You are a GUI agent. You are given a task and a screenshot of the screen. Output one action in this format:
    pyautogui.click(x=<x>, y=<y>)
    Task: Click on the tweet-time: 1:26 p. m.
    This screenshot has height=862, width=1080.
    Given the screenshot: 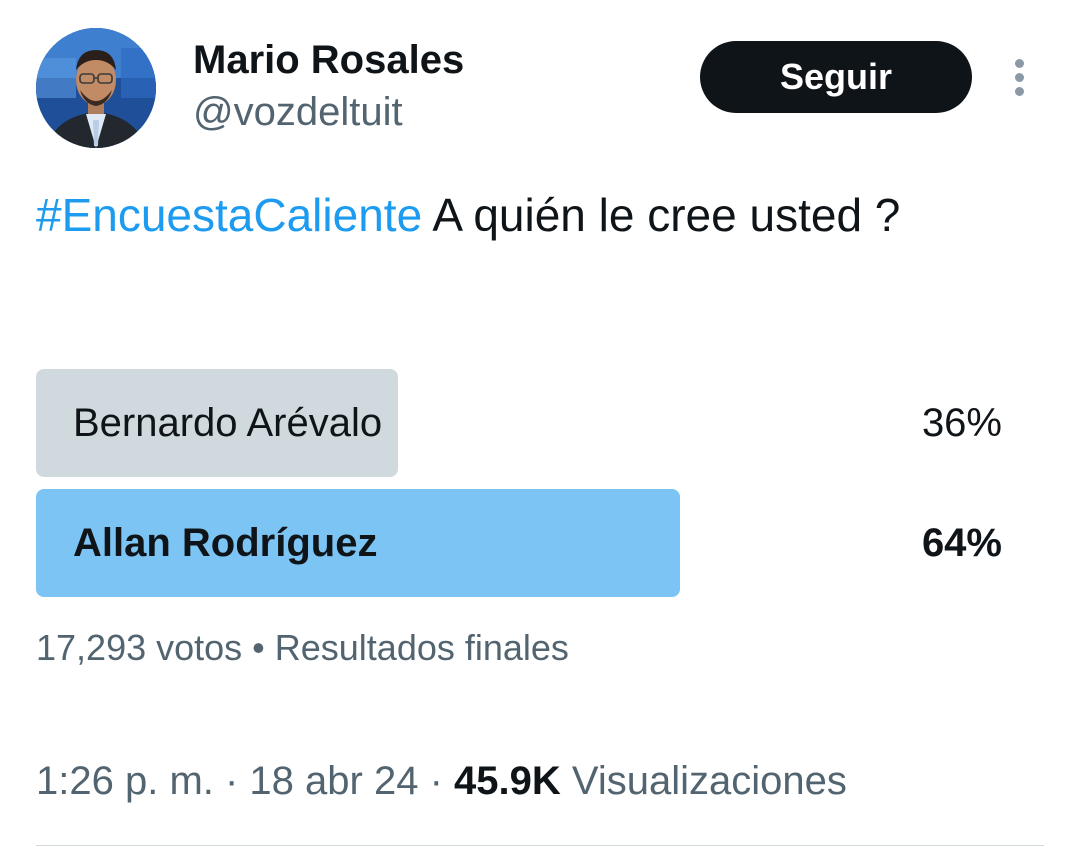 What is the action you would take?
    pyautogui.click(x=125, y=781)
    